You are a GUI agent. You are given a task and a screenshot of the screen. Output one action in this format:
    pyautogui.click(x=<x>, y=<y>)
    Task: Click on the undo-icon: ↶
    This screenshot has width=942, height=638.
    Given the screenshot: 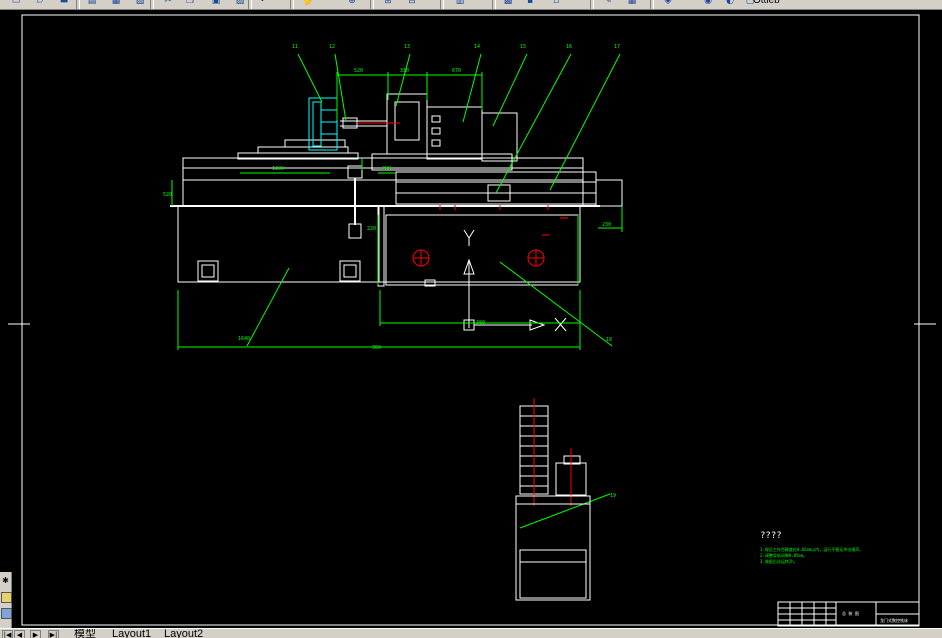 What is the action you would take?
    pyautogui.click(x=264, y=4)
    